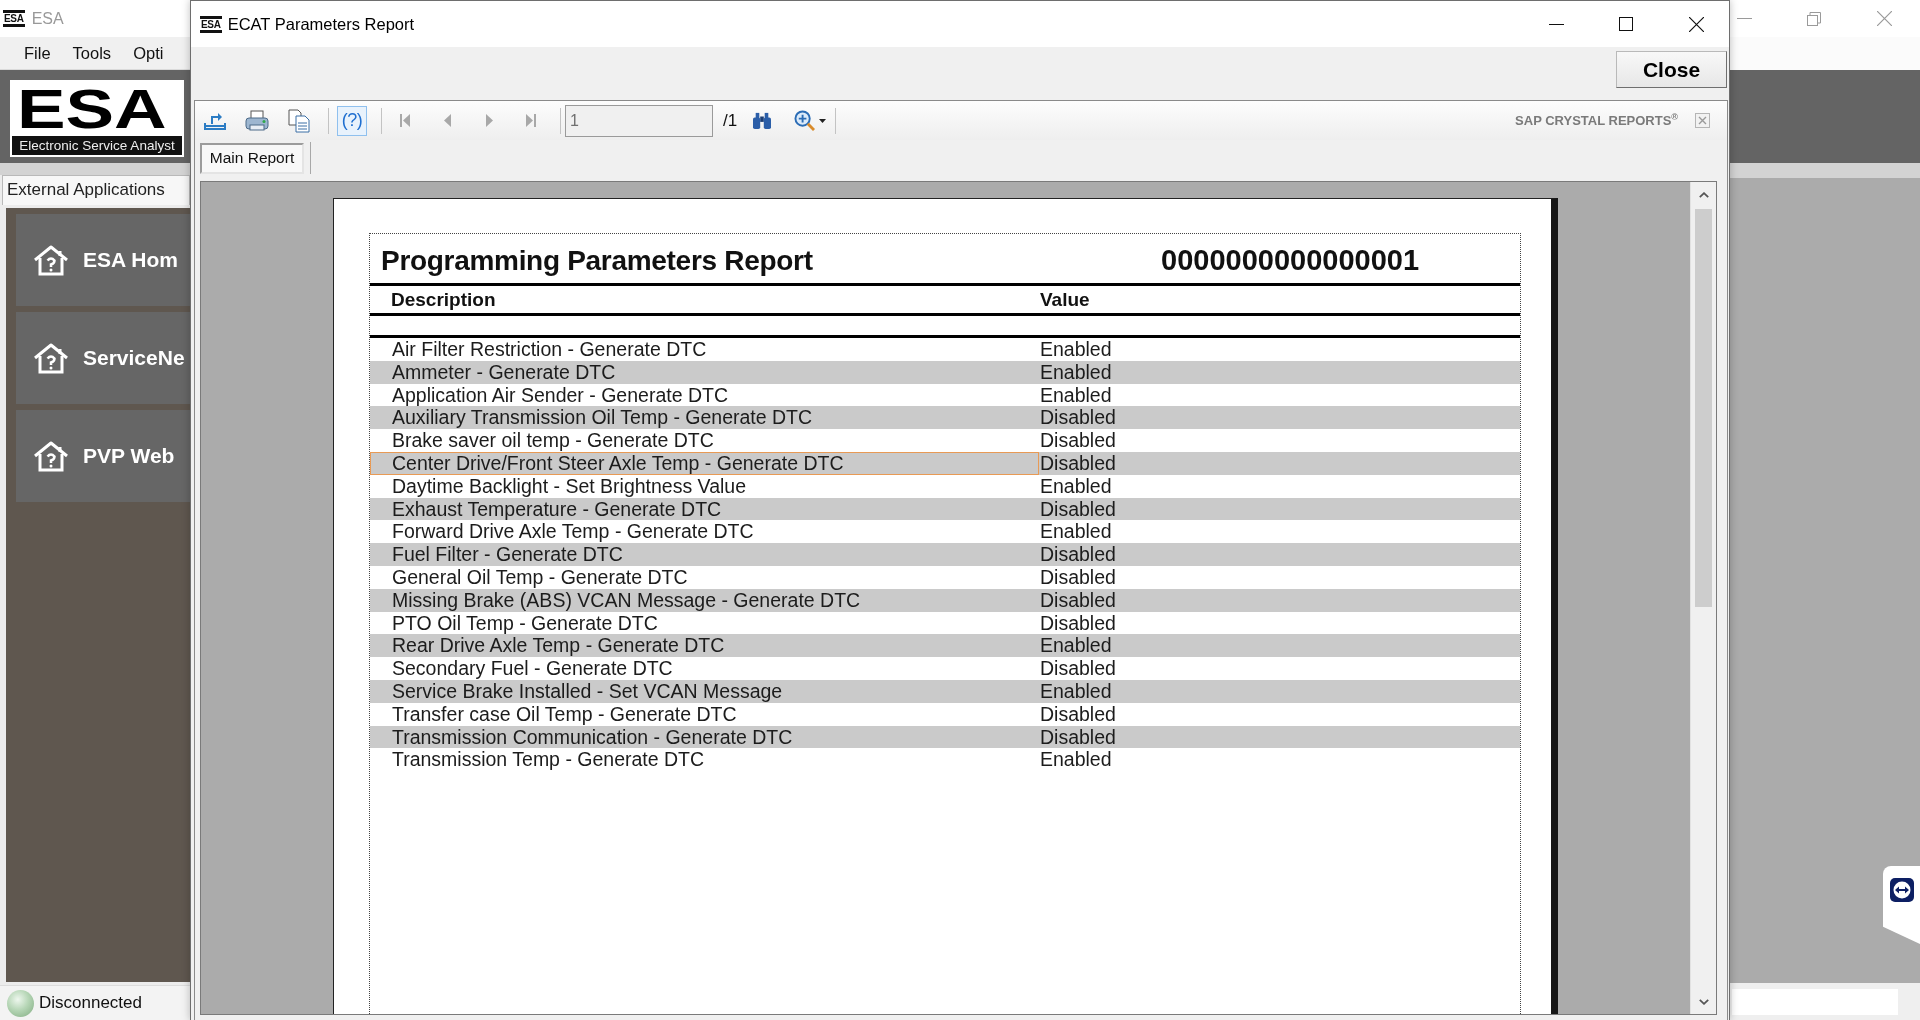  I want to click on menu-item: Tools, so click(92, 53).